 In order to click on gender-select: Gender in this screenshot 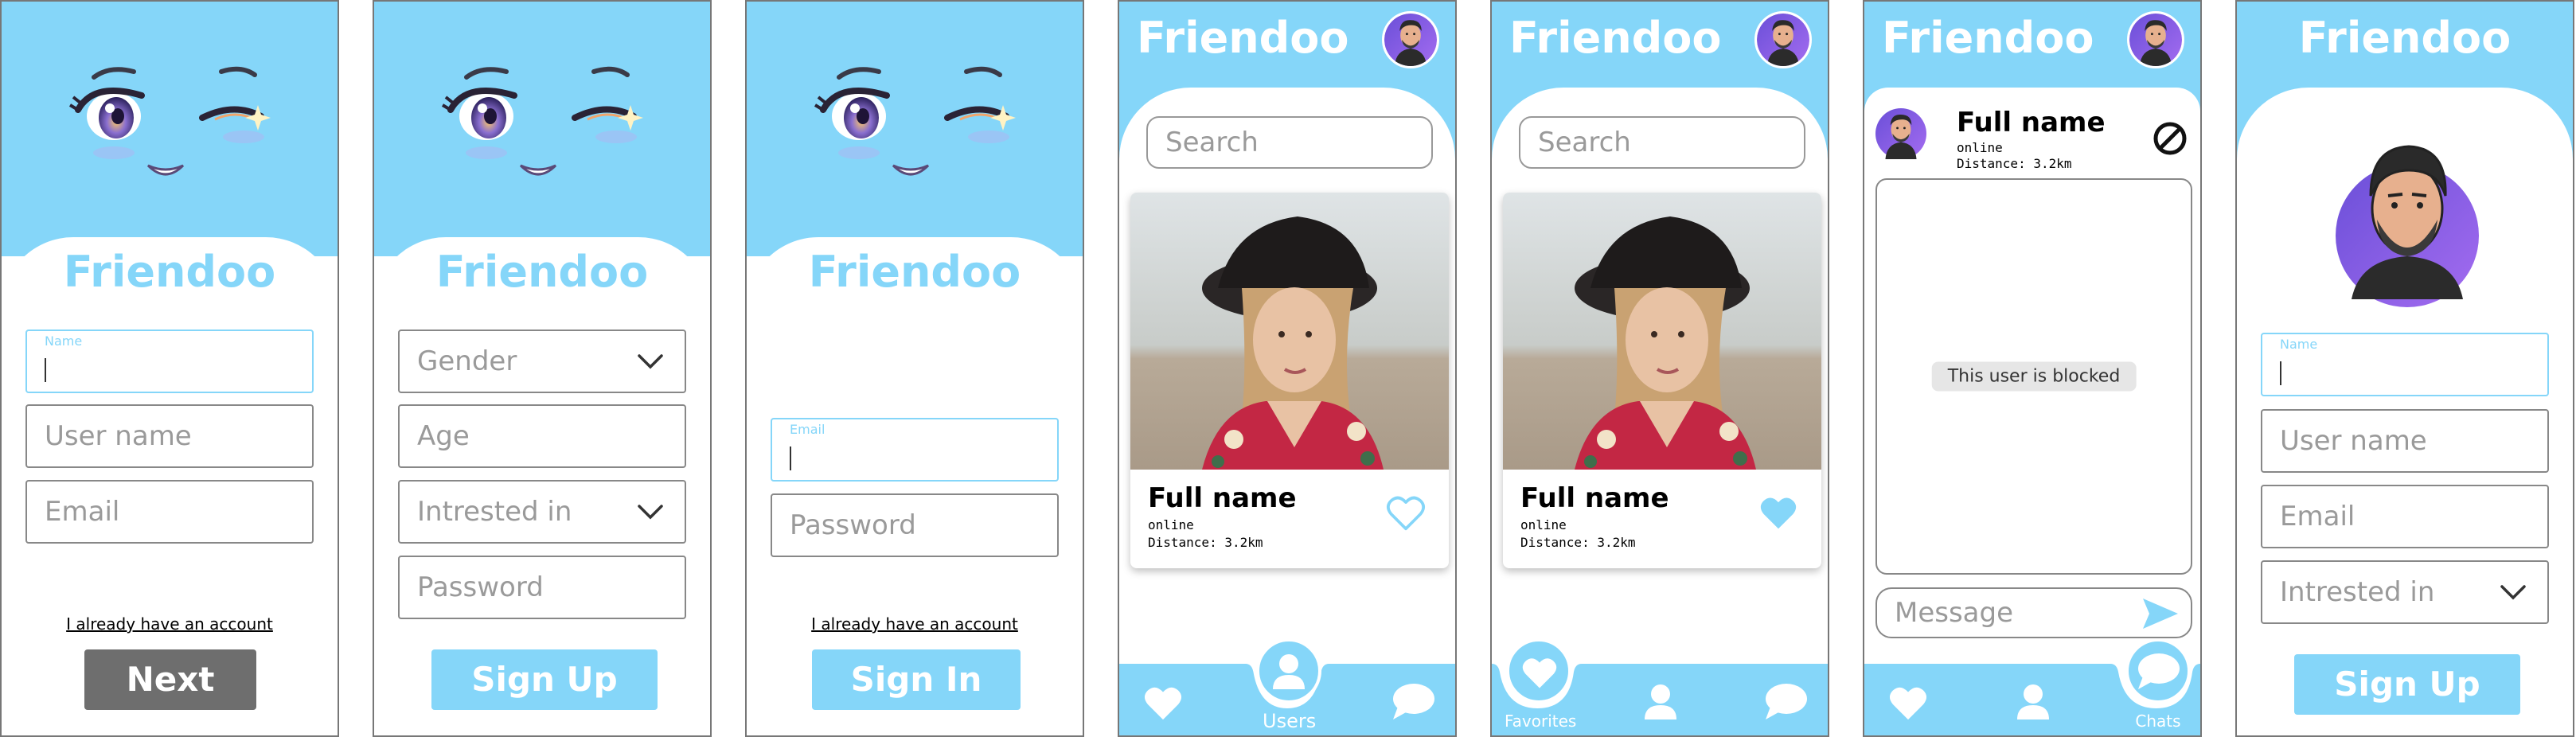, I will do `click(542, 361)`.